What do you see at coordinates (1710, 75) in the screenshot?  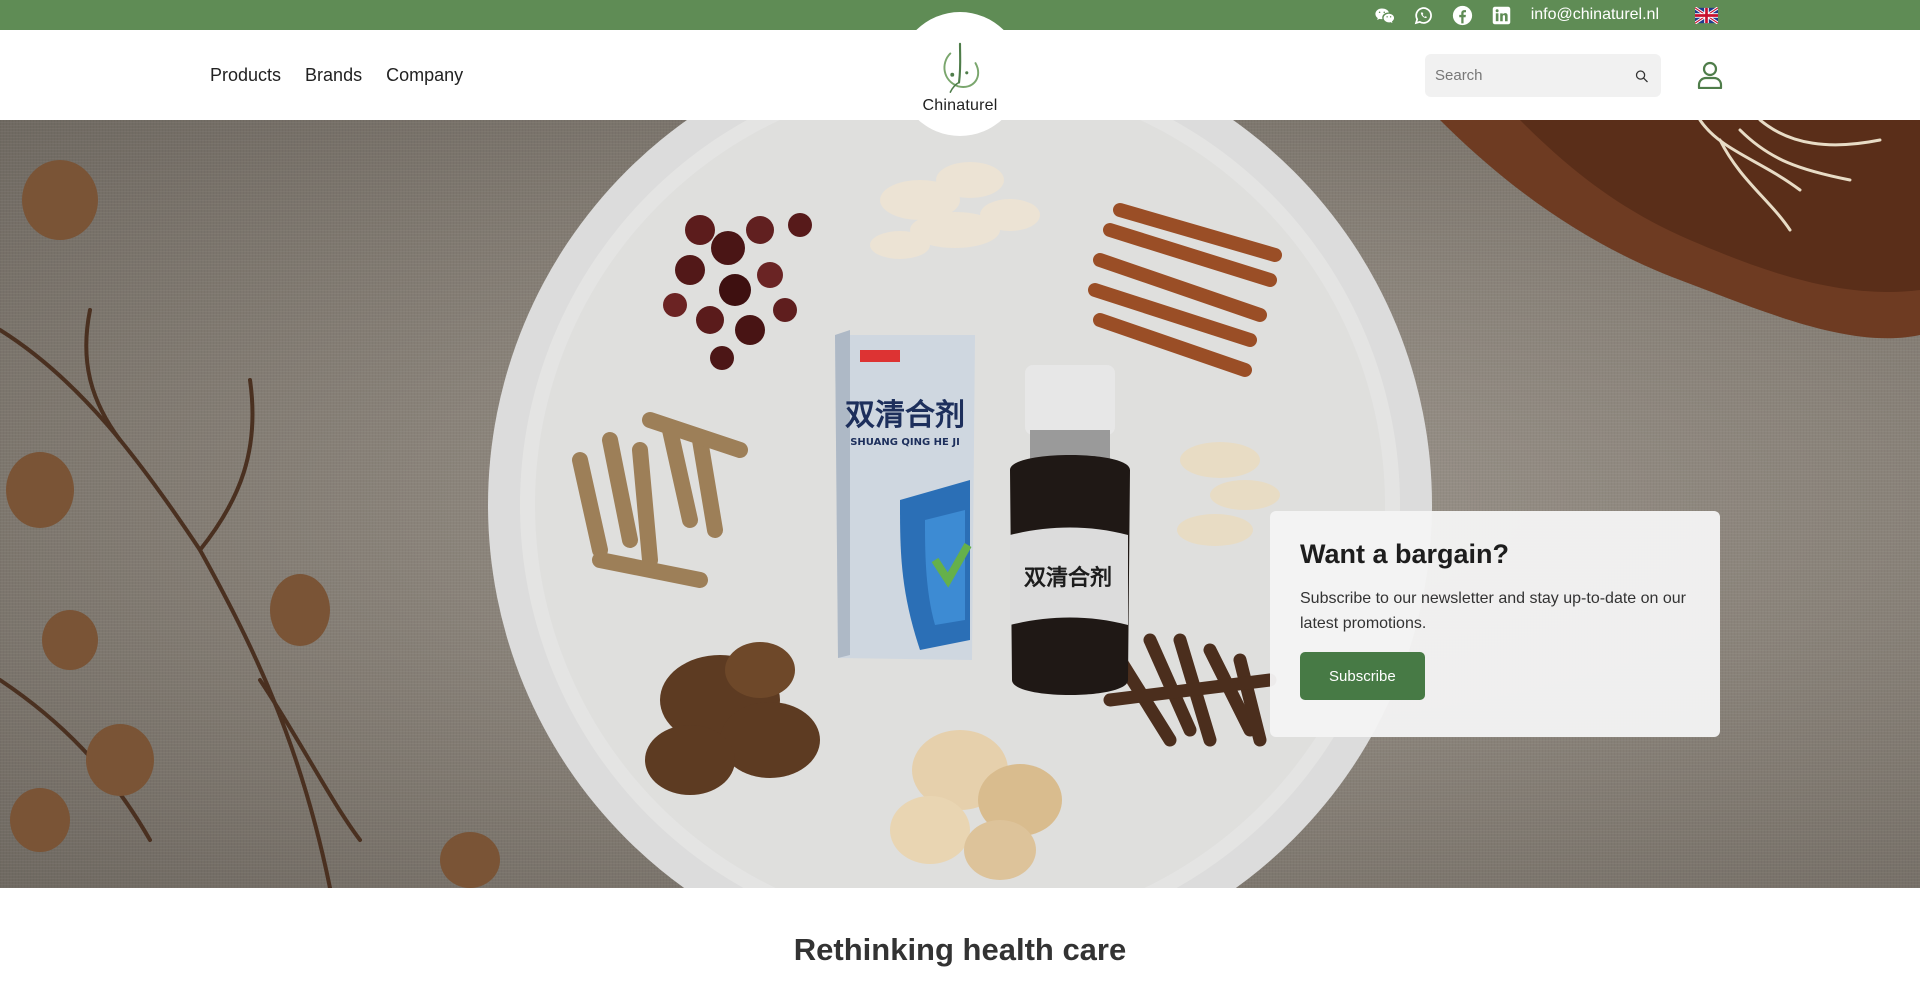 I see `user-account-icon` at bounding box center [1710, 75].